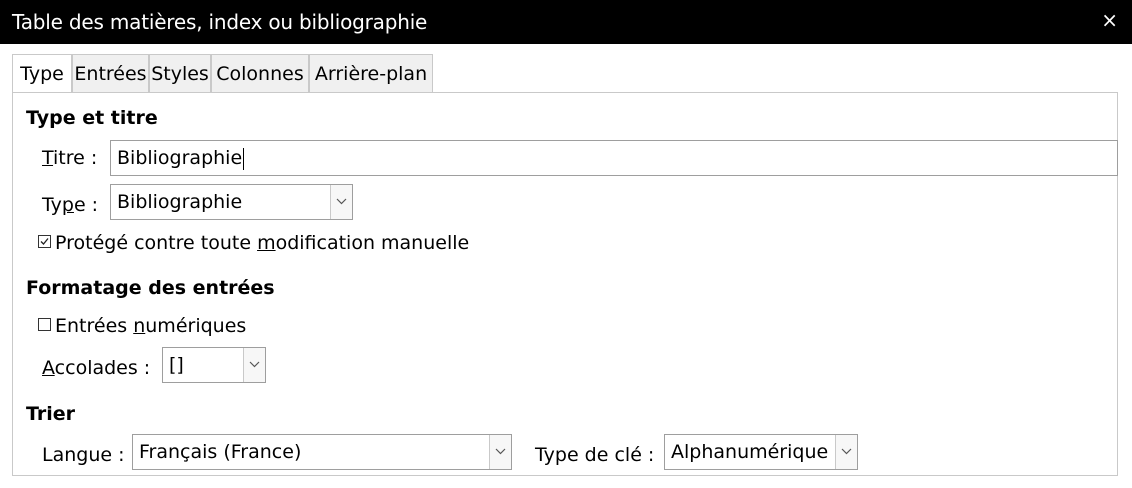 The height and width of the screenshot is (488, 1132). What do you see at coordinates (371, 73) in the screenshot?
I see `tab-arriere-plan: Arrière-plan` at bounding box center [371, 73].